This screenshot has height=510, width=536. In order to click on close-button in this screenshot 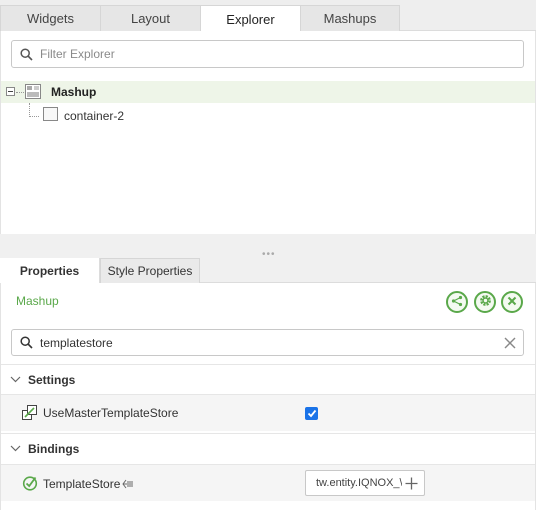, I will do `click(512, 302)`.